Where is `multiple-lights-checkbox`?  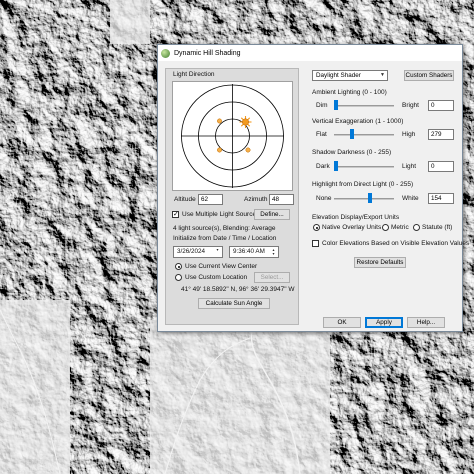 multiple-lights-checkbox is located at coordinates (175, 214).